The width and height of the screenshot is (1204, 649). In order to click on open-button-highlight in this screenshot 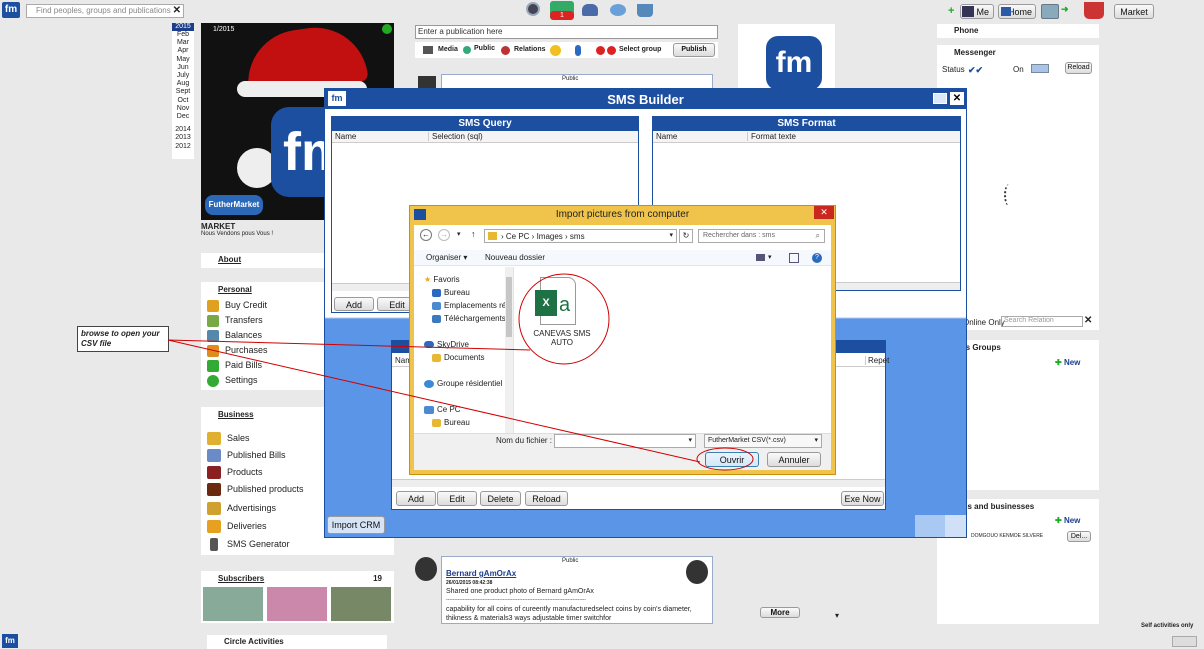, I will do `click(725, 459)`.